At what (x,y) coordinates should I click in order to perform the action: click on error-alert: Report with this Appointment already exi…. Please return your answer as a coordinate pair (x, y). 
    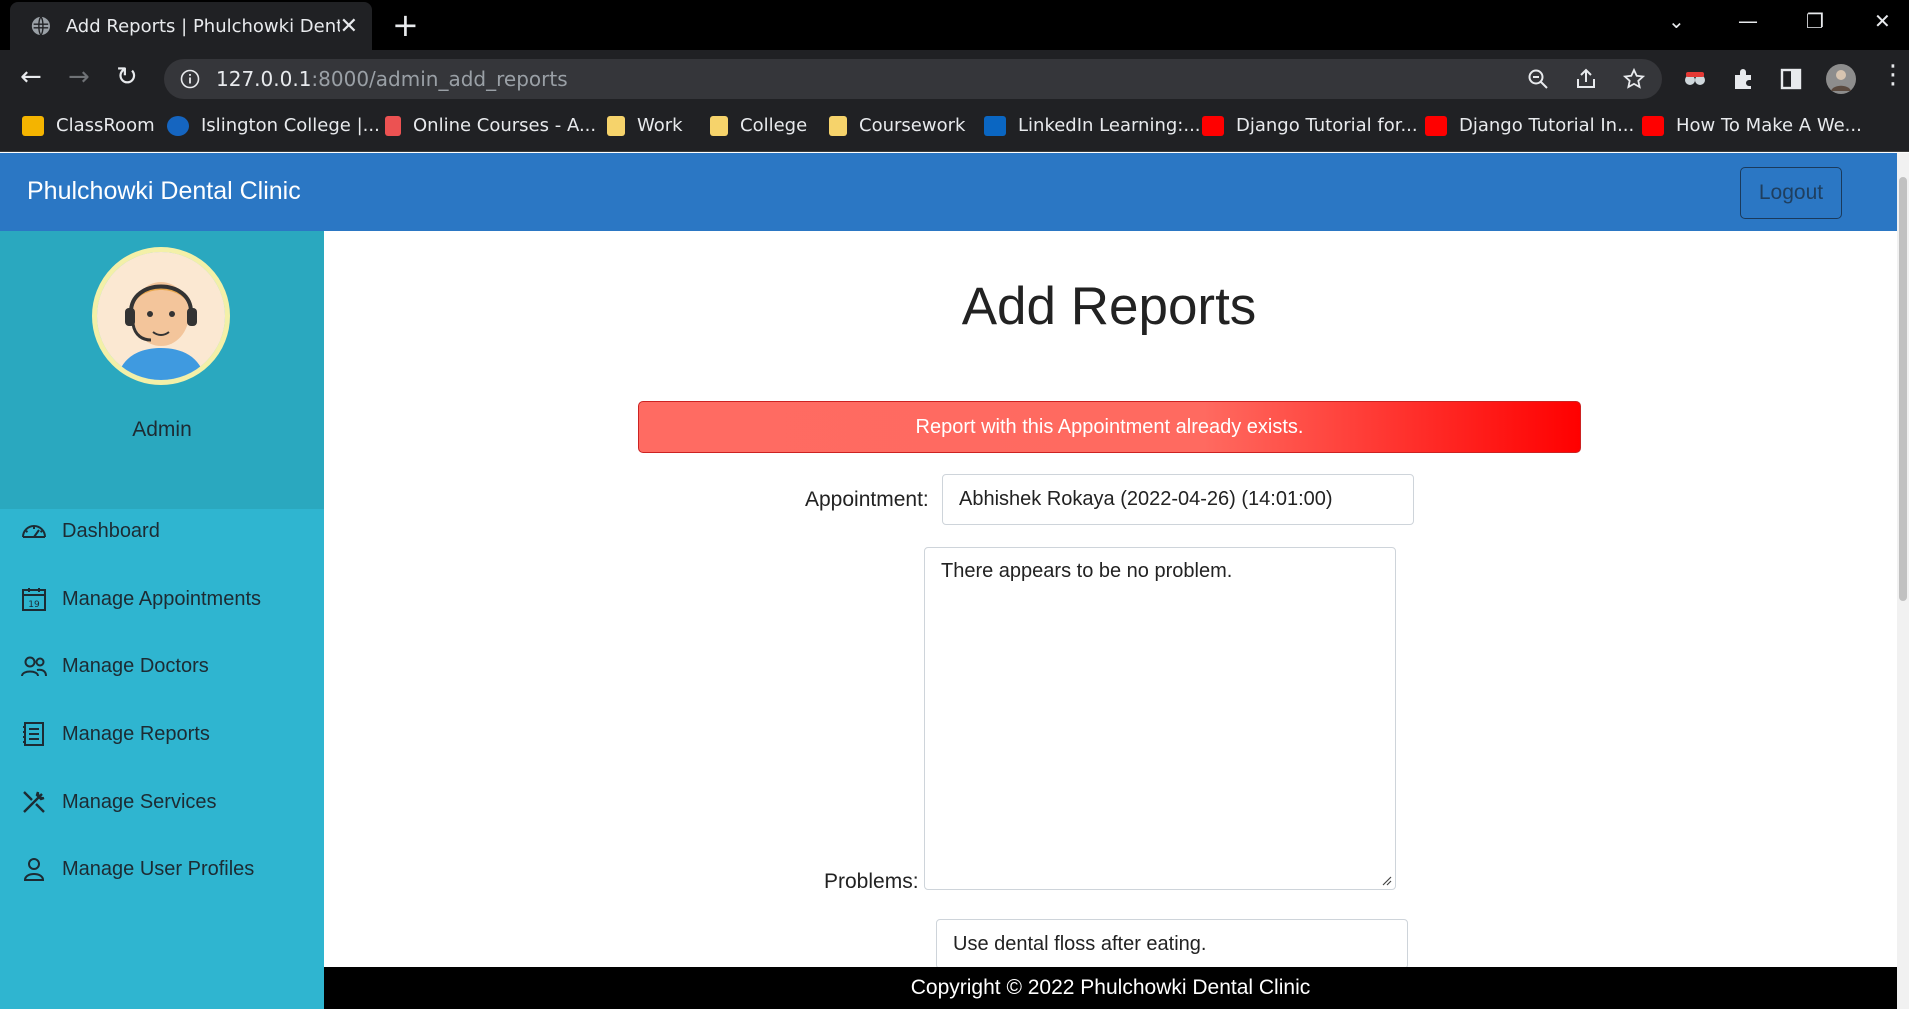
    Looking at the image, I should click on (1109, 427).